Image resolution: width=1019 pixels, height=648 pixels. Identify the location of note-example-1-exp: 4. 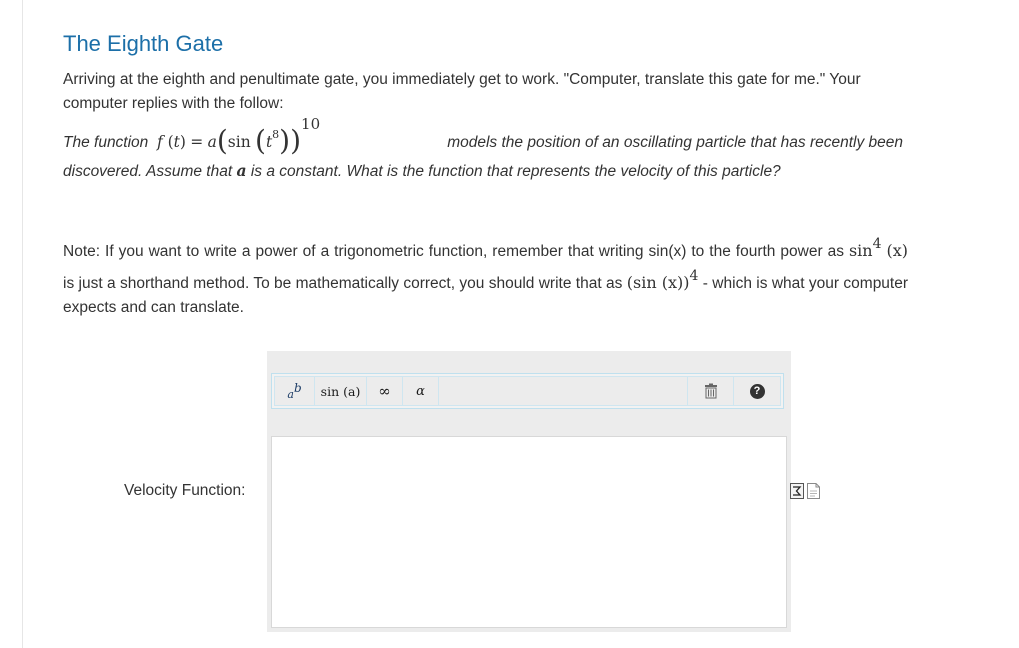
(877, 244).